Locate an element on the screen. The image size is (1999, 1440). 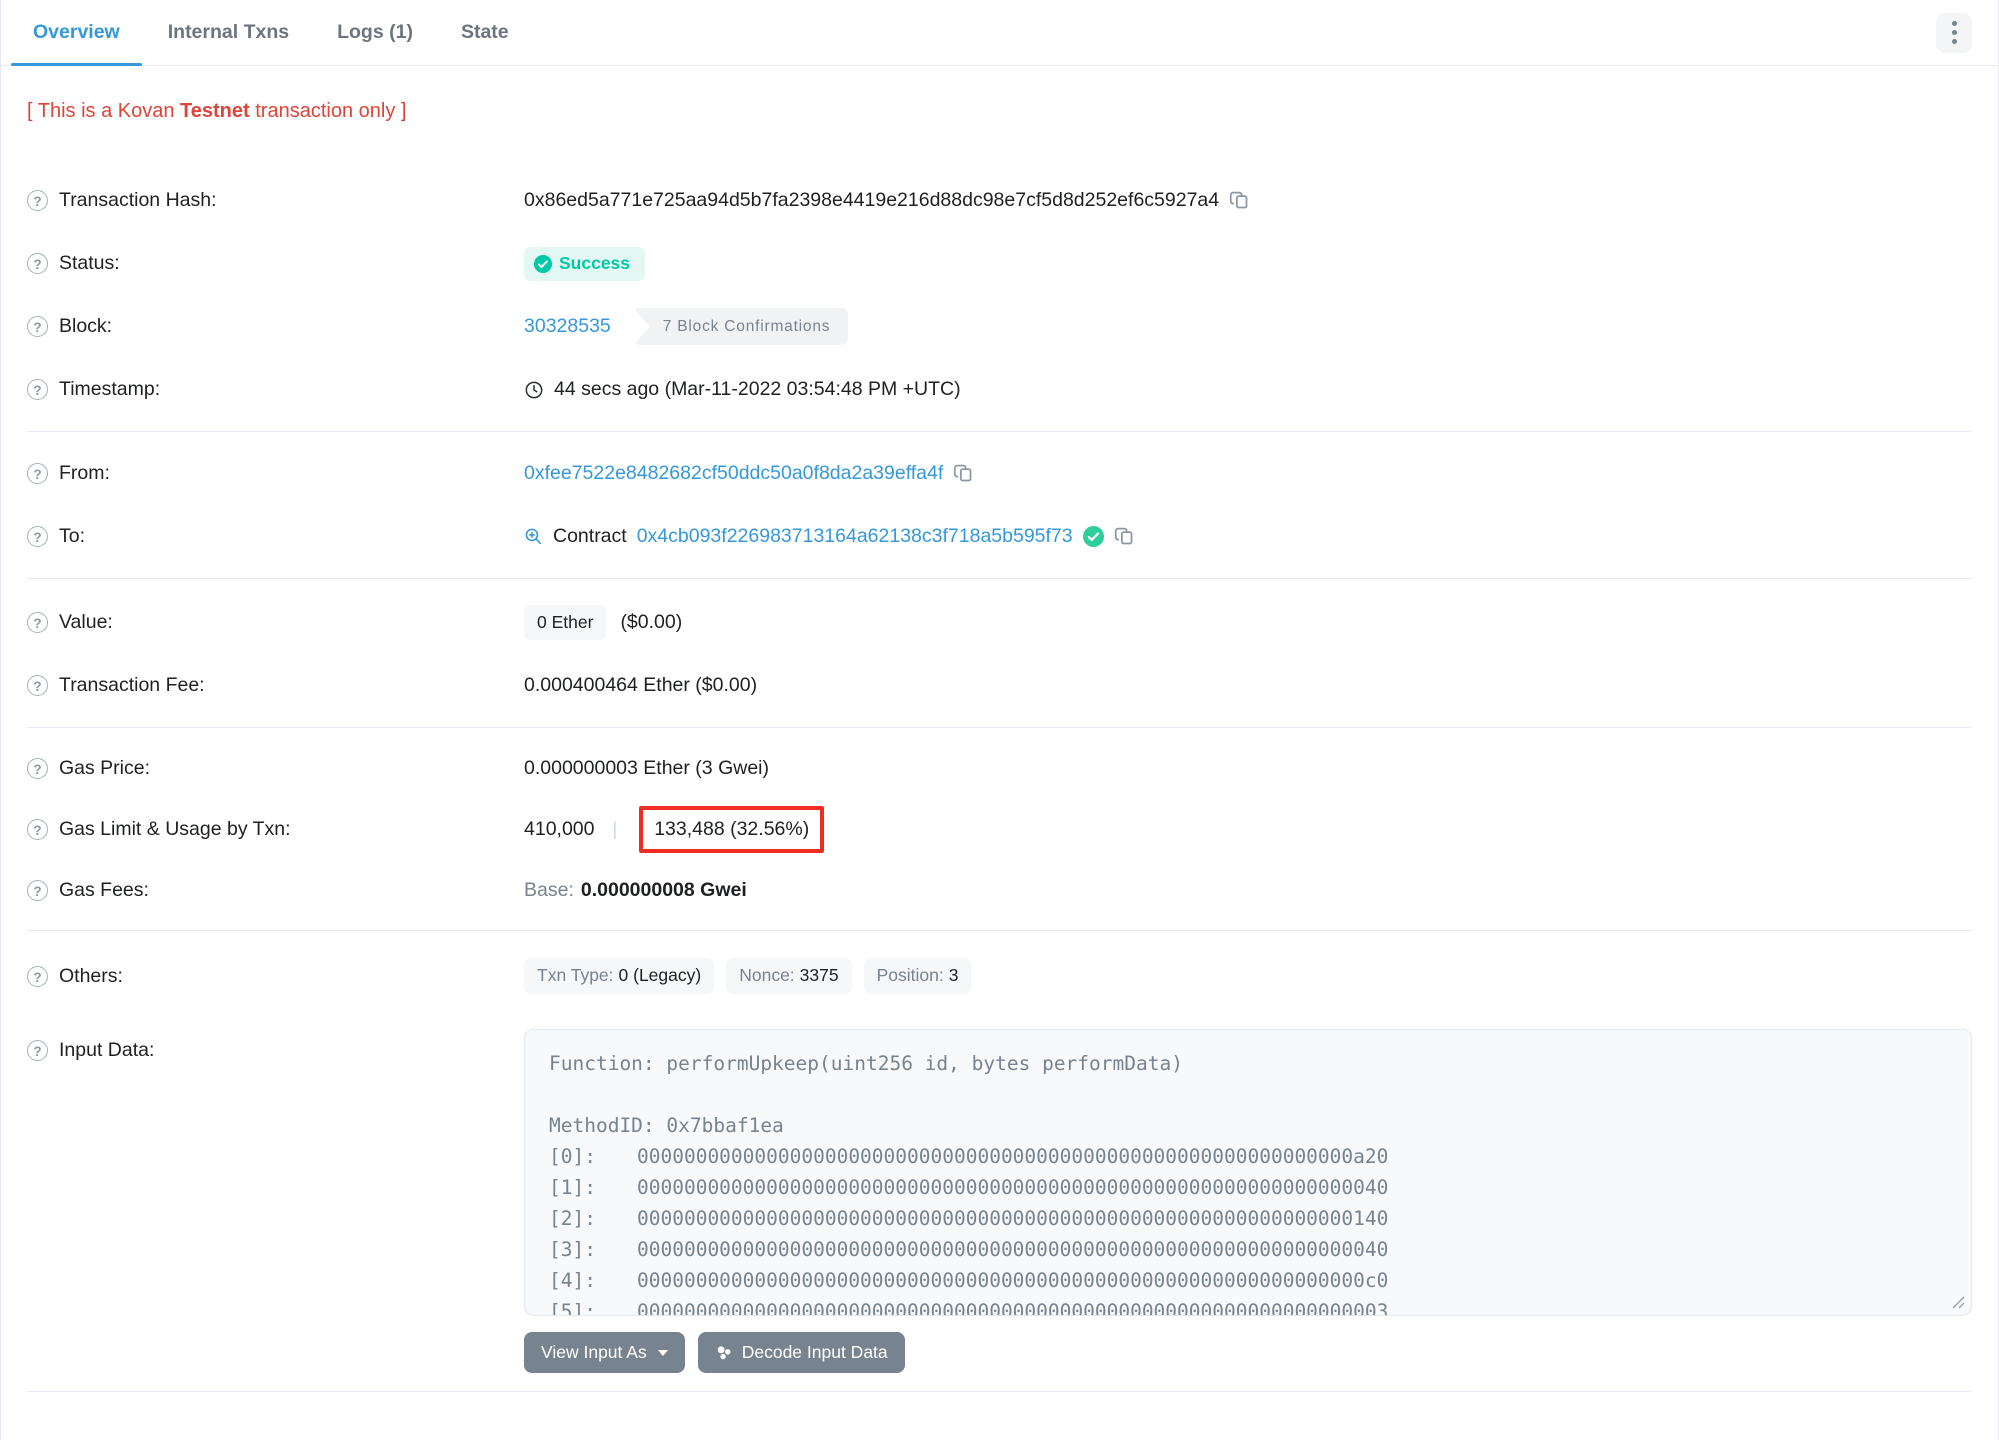
tab-internal-txns: Internal Txns is located at coordinates (228, 32).